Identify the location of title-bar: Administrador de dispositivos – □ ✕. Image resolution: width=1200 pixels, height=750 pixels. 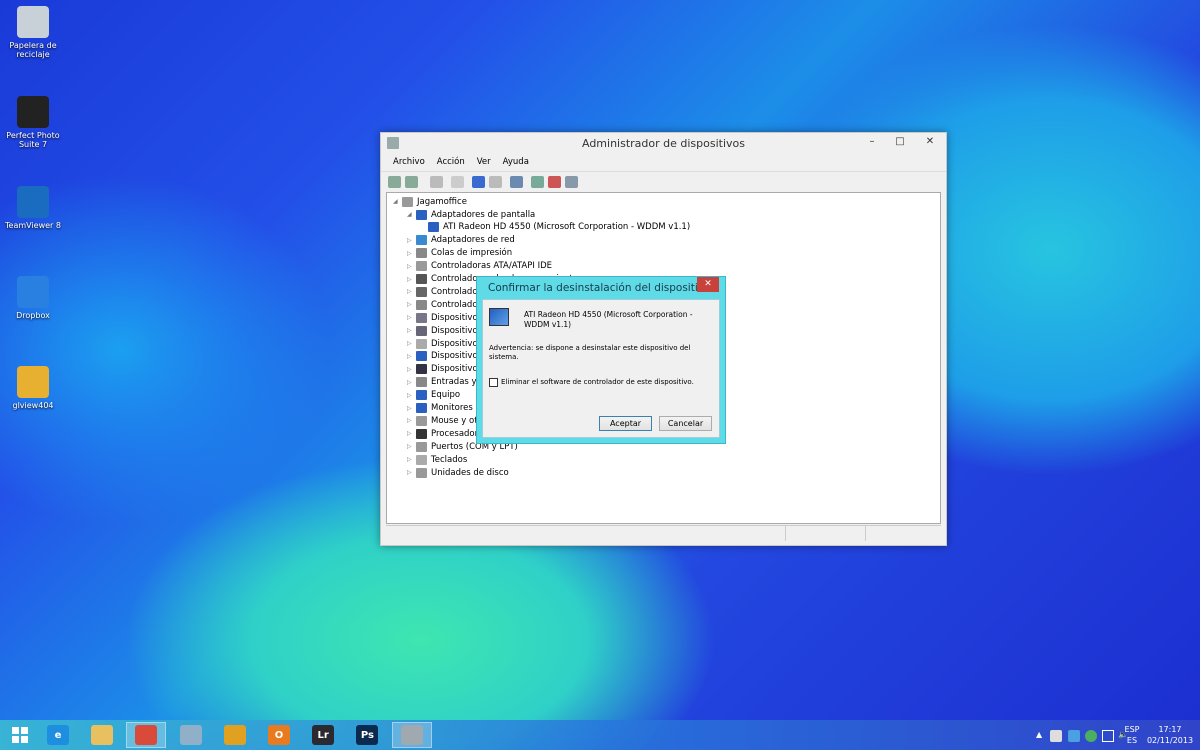
(663, 144).